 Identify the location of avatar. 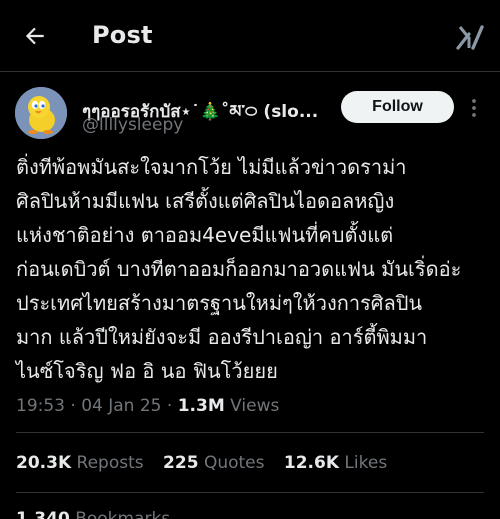
(41, 113).